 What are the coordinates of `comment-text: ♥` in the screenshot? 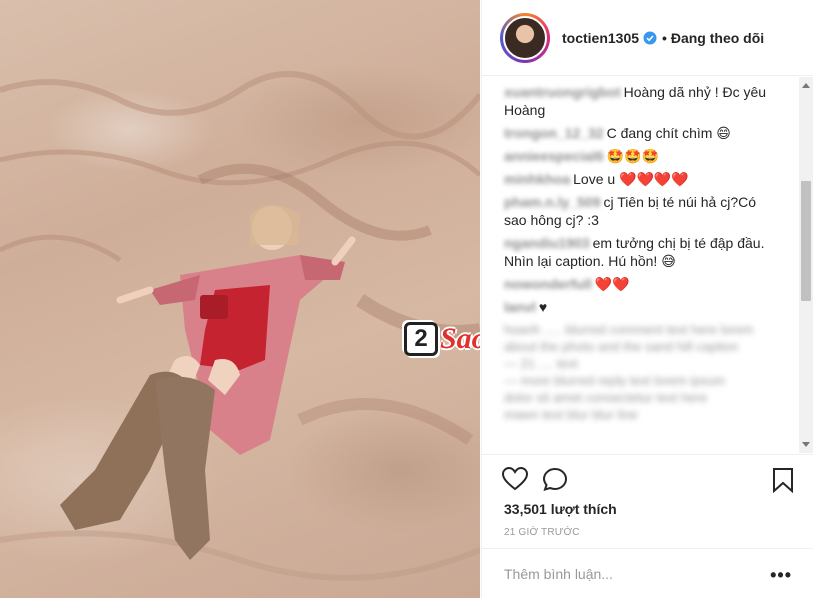 It's located at (543, 307).